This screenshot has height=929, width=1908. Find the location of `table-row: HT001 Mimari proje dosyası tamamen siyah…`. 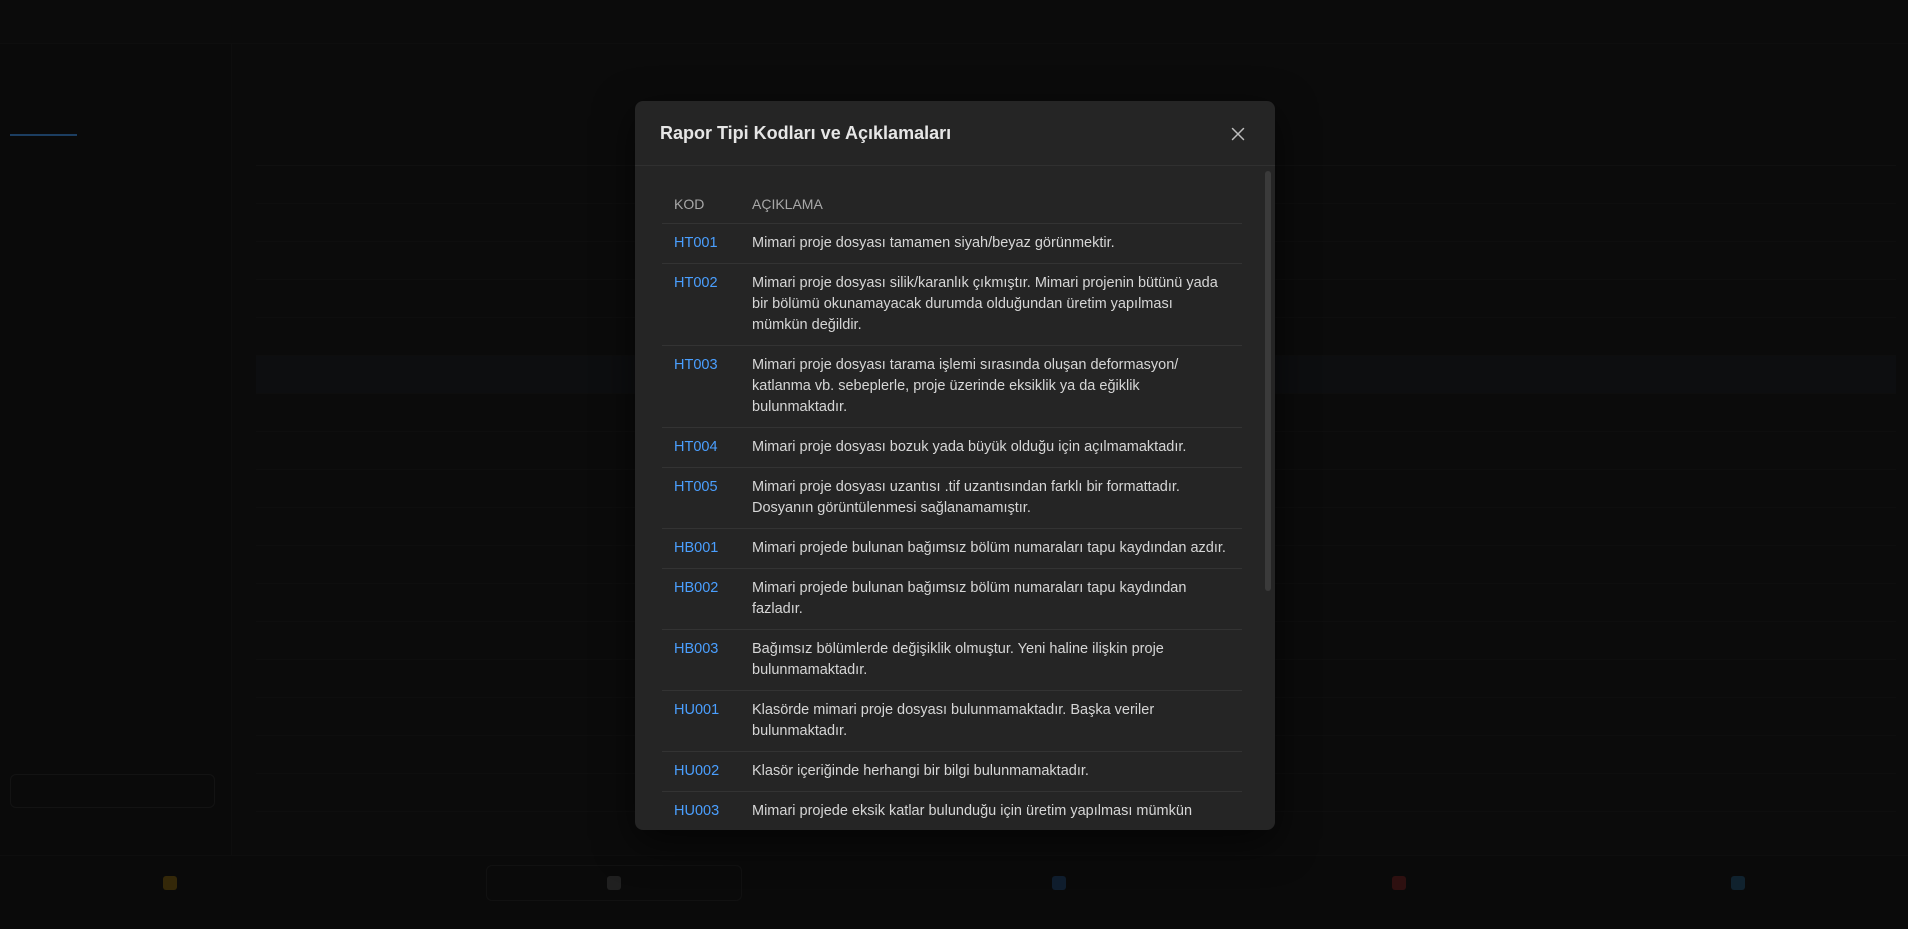

table-row: HT001 Mimari proje dosyası tamamen siyah… is located at coordinates (952, 243).